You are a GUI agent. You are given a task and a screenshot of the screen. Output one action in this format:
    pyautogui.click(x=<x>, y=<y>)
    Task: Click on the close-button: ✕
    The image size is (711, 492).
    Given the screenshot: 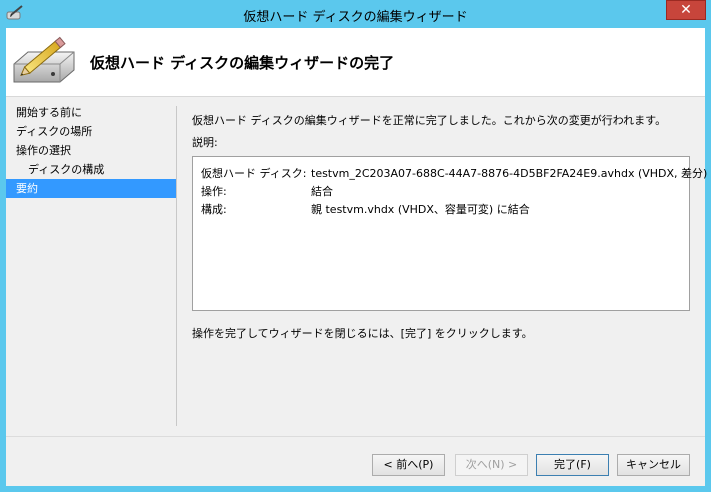 What is the action you would take?
    pyautogui.click(x=686, y=10)
    